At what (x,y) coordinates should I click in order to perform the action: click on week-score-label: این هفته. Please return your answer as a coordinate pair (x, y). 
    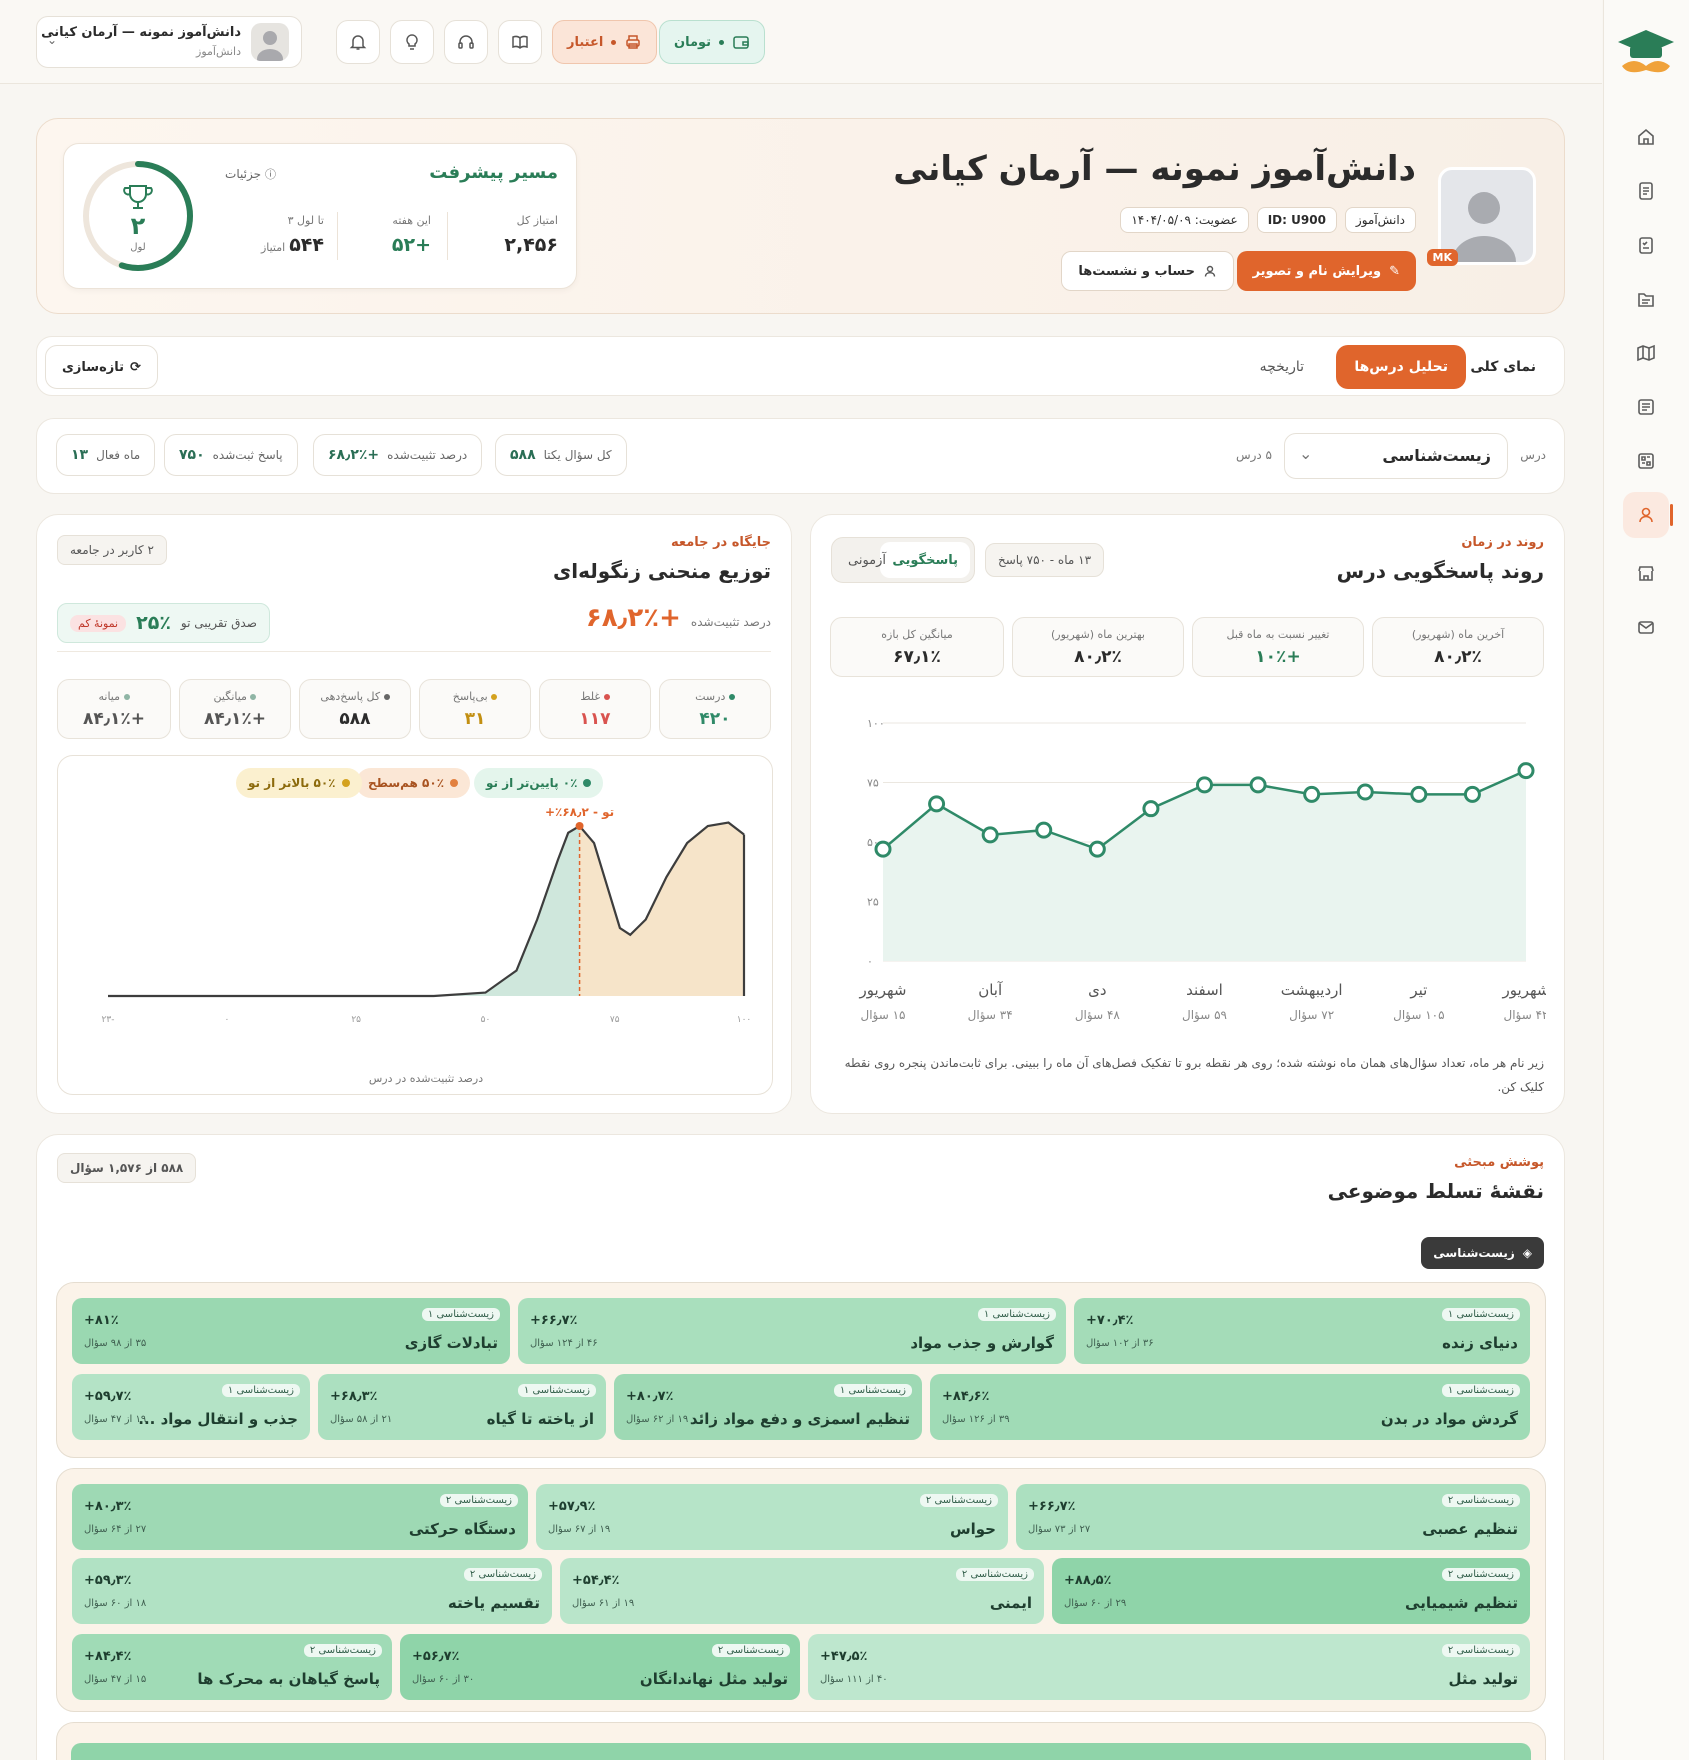
    Looking at the image, I should click on (411, 220).